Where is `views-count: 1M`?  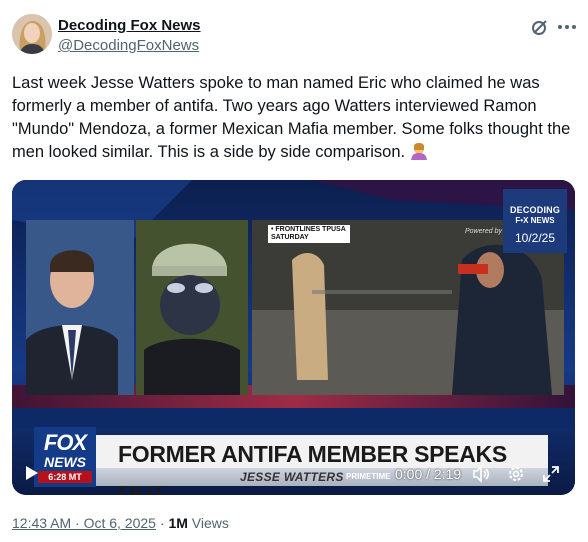 views-count: 1M is located at coordinates (178, 523).